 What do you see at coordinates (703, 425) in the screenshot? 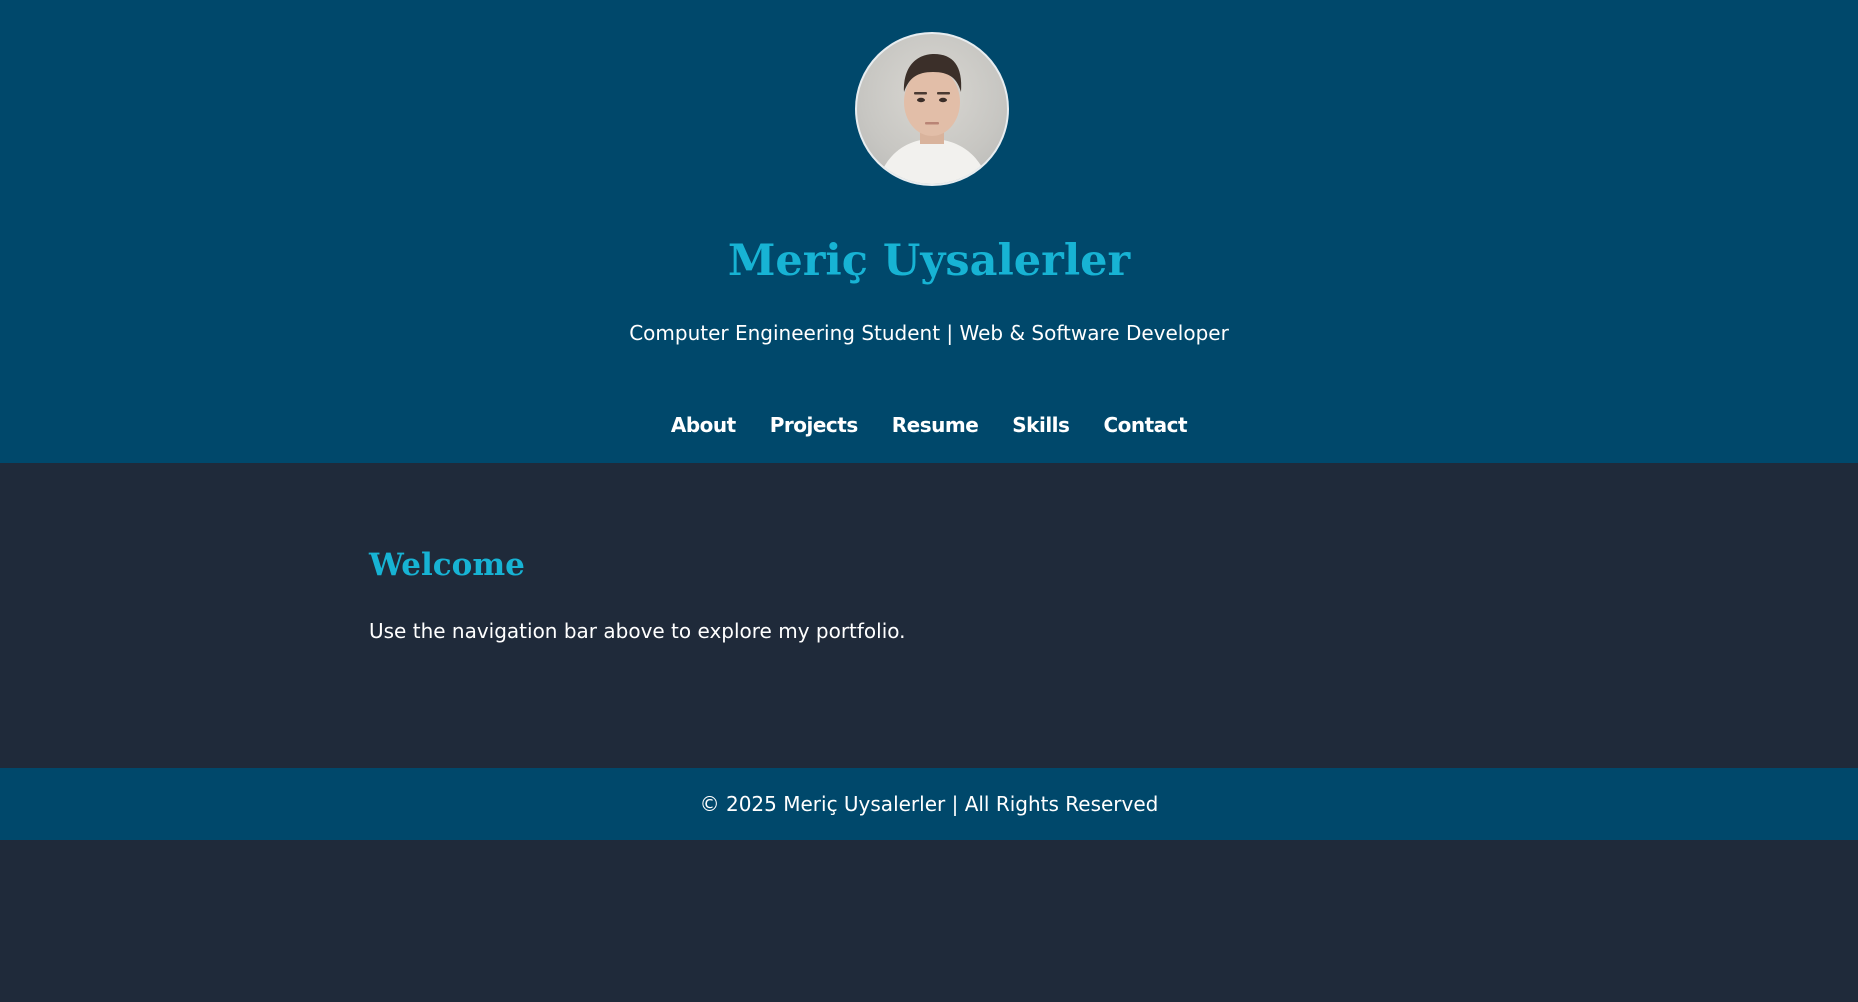
I see `nav-link-about: About` at bounding box center [703, 425].